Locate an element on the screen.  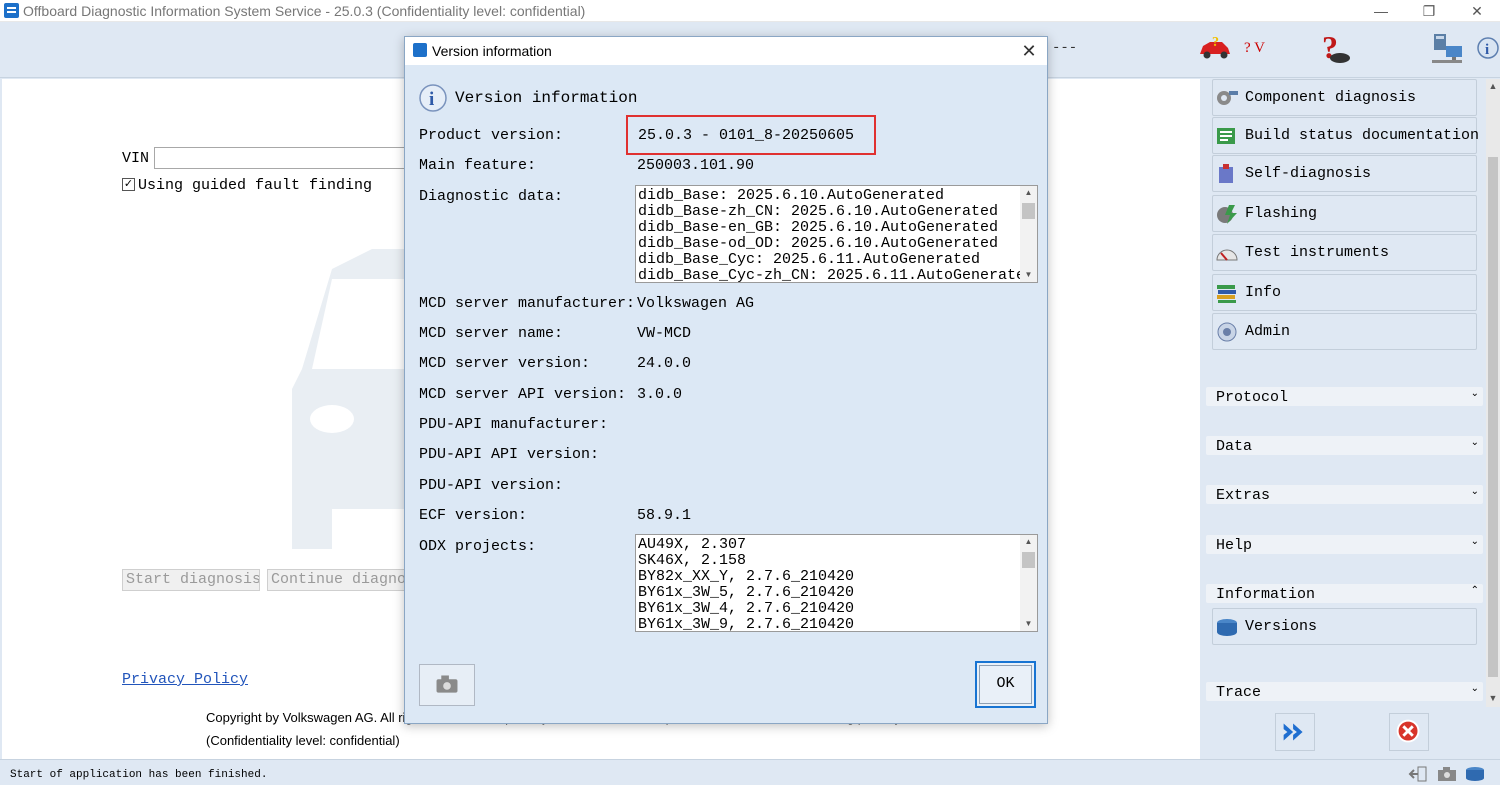
forward-button is located at coordinates (1295, 732).